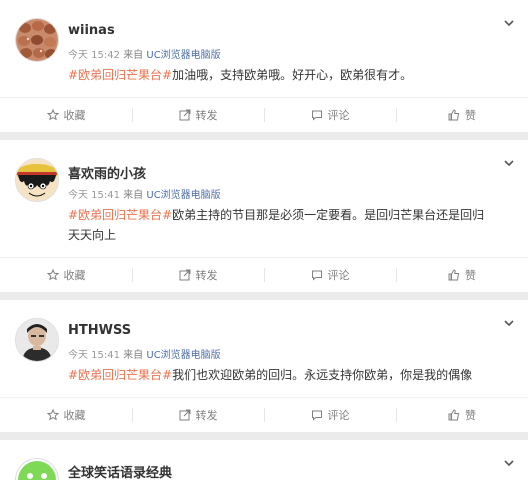 This screenshot has height=480, width=528. I want to click on post-card: 全球笑话语录经典, so click(264, 460).